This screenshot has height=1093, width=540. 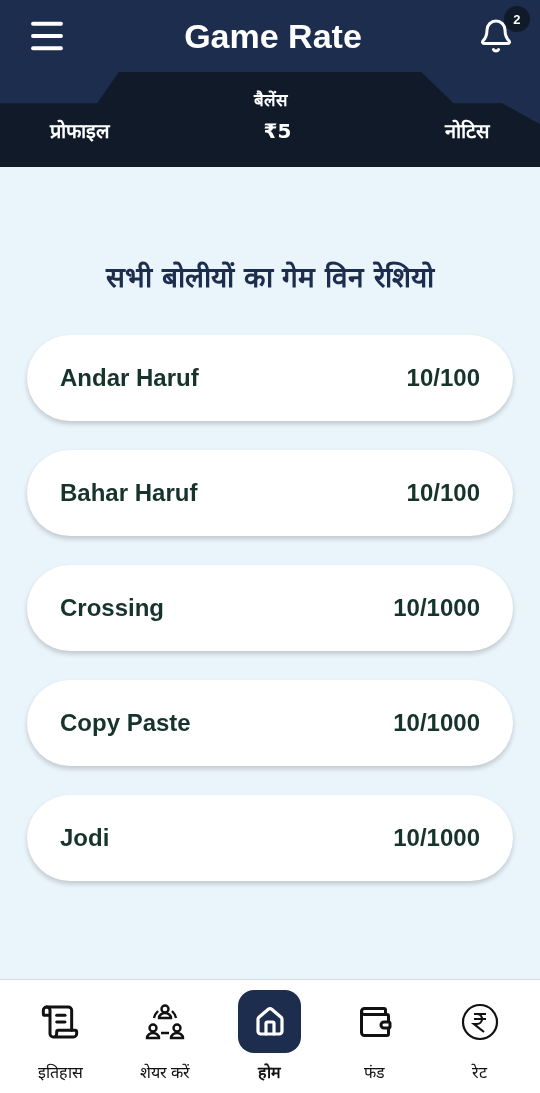 I want to click on nav-item: शेयर करें, so click(x=165, y=1036).